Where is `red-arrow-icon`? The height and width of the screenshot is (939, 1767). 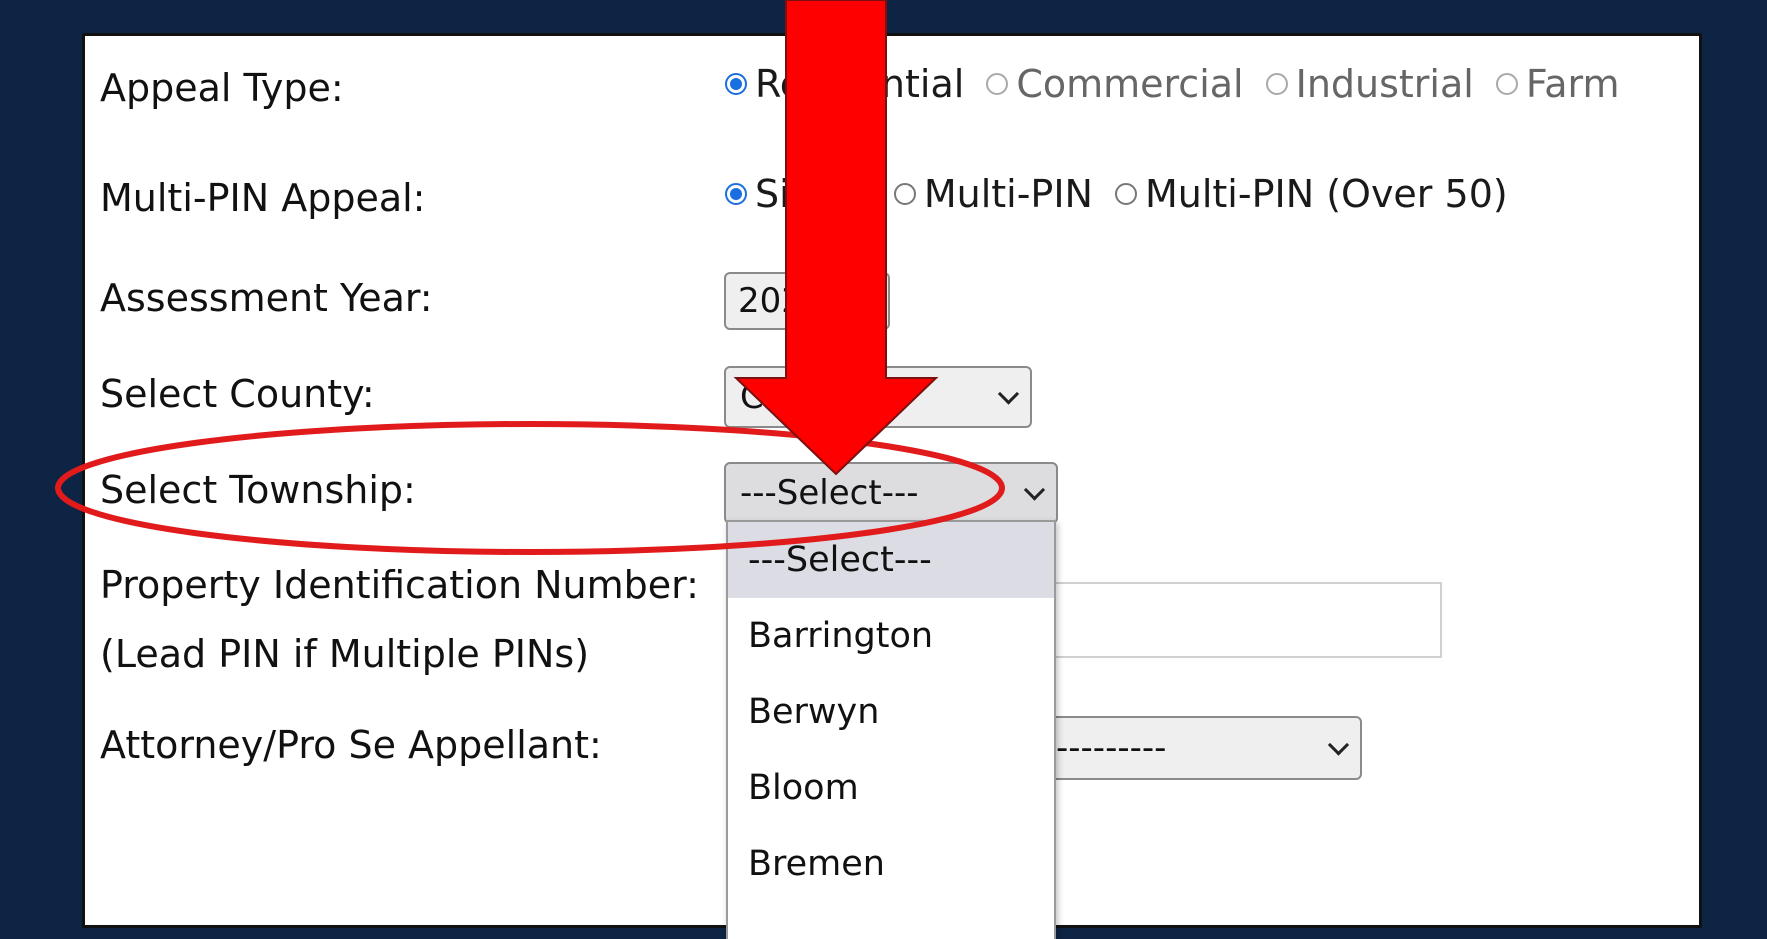 red-arrow-icon is located at coordinates (836, 238).